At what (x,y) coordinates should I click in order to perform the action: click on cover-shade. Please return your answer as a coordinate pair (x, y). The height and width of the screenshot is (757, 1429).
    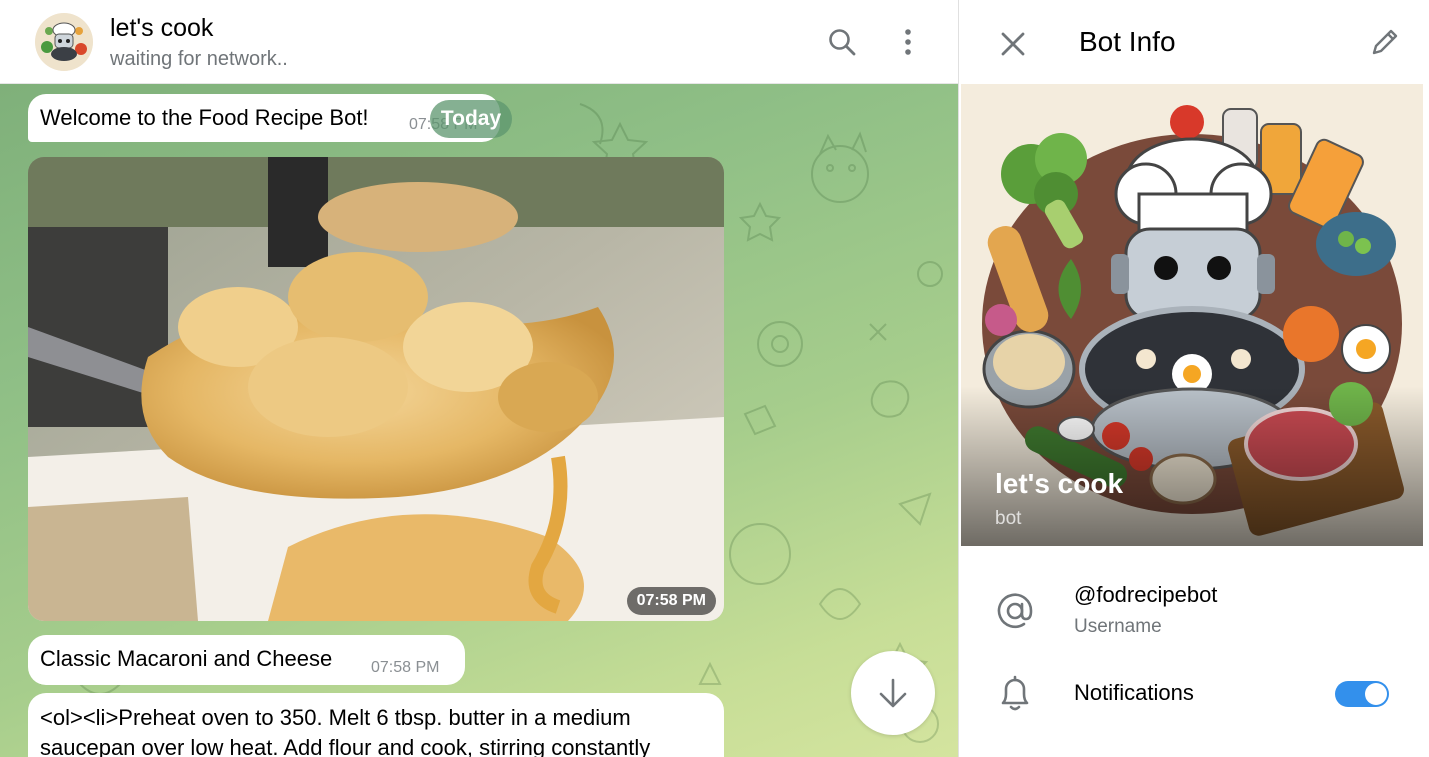
    Looking at the image, I should click on (1192, 466).